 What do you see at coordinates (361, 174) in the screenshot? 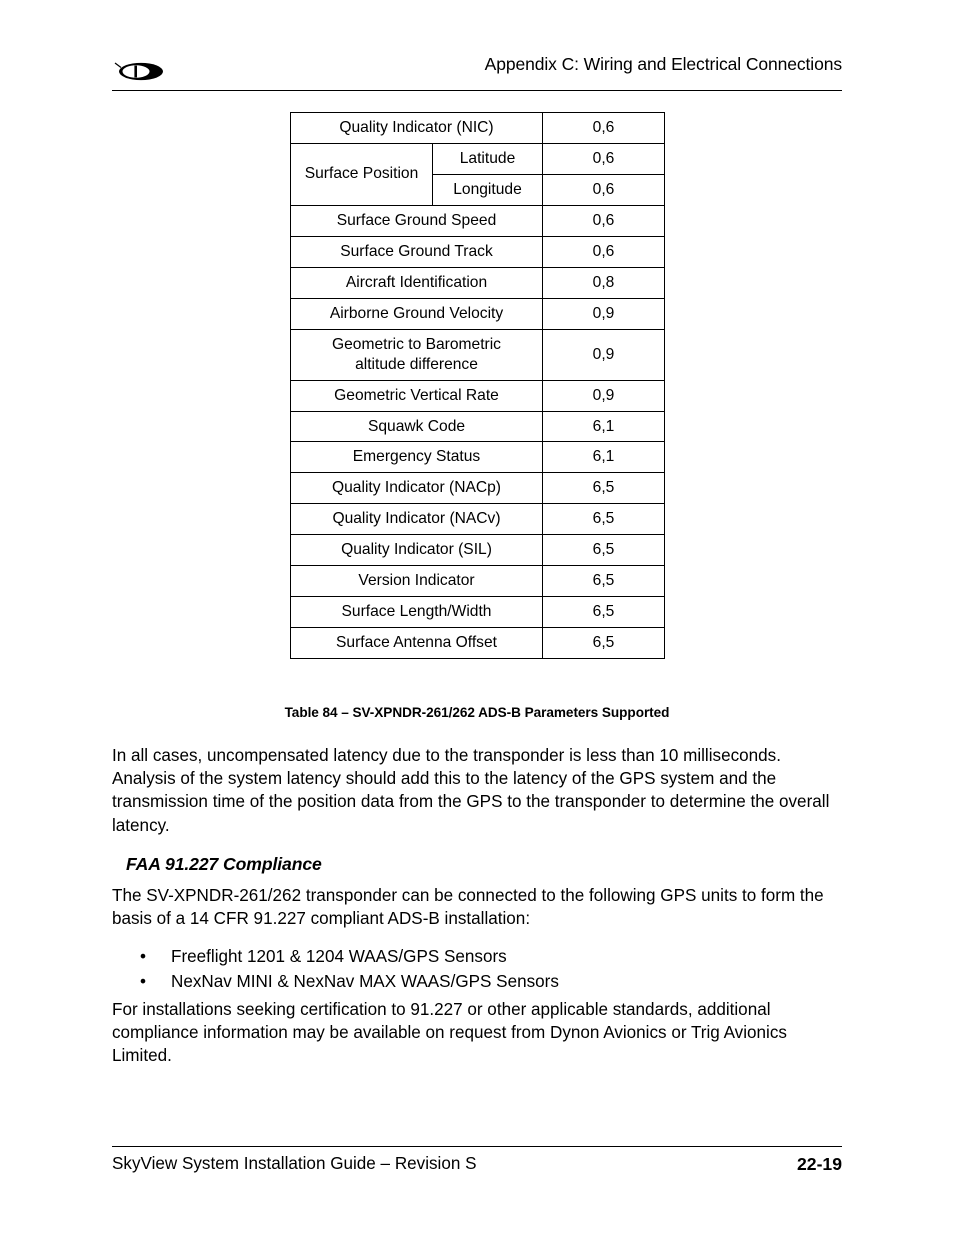
I see `param-name-cell: Surface Position` at bounding box center [361, 174].